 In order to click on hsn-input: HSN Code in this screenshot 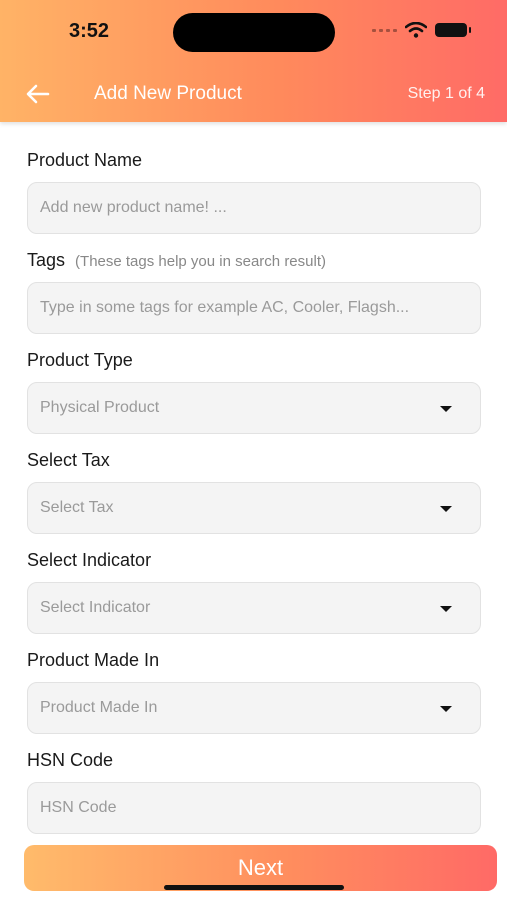, I will do `click(254, 808)`.